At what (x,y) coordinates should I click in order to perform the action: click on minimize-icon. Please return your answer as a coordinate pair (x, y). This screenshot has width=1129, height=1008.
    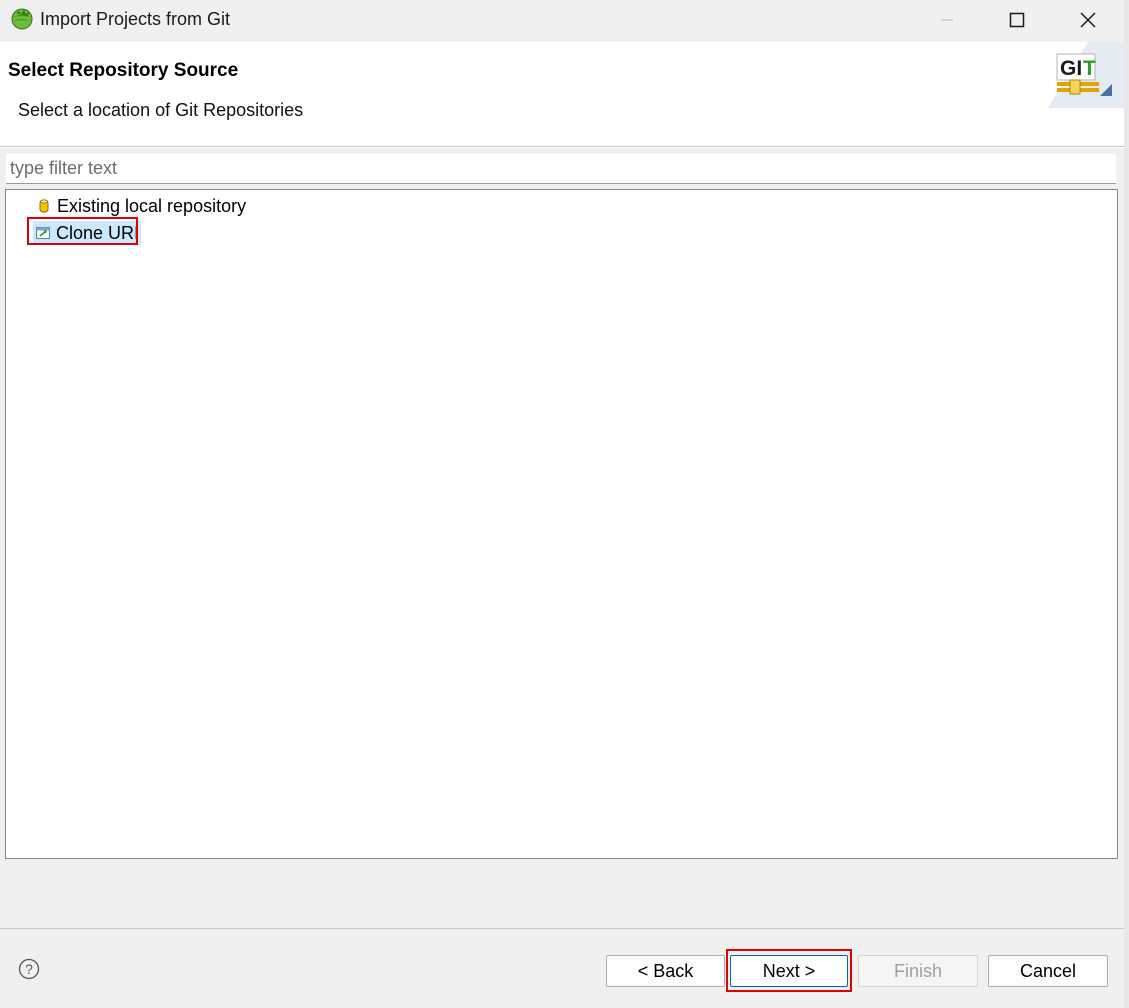
    Looking at the image, I should click on (947, 20).